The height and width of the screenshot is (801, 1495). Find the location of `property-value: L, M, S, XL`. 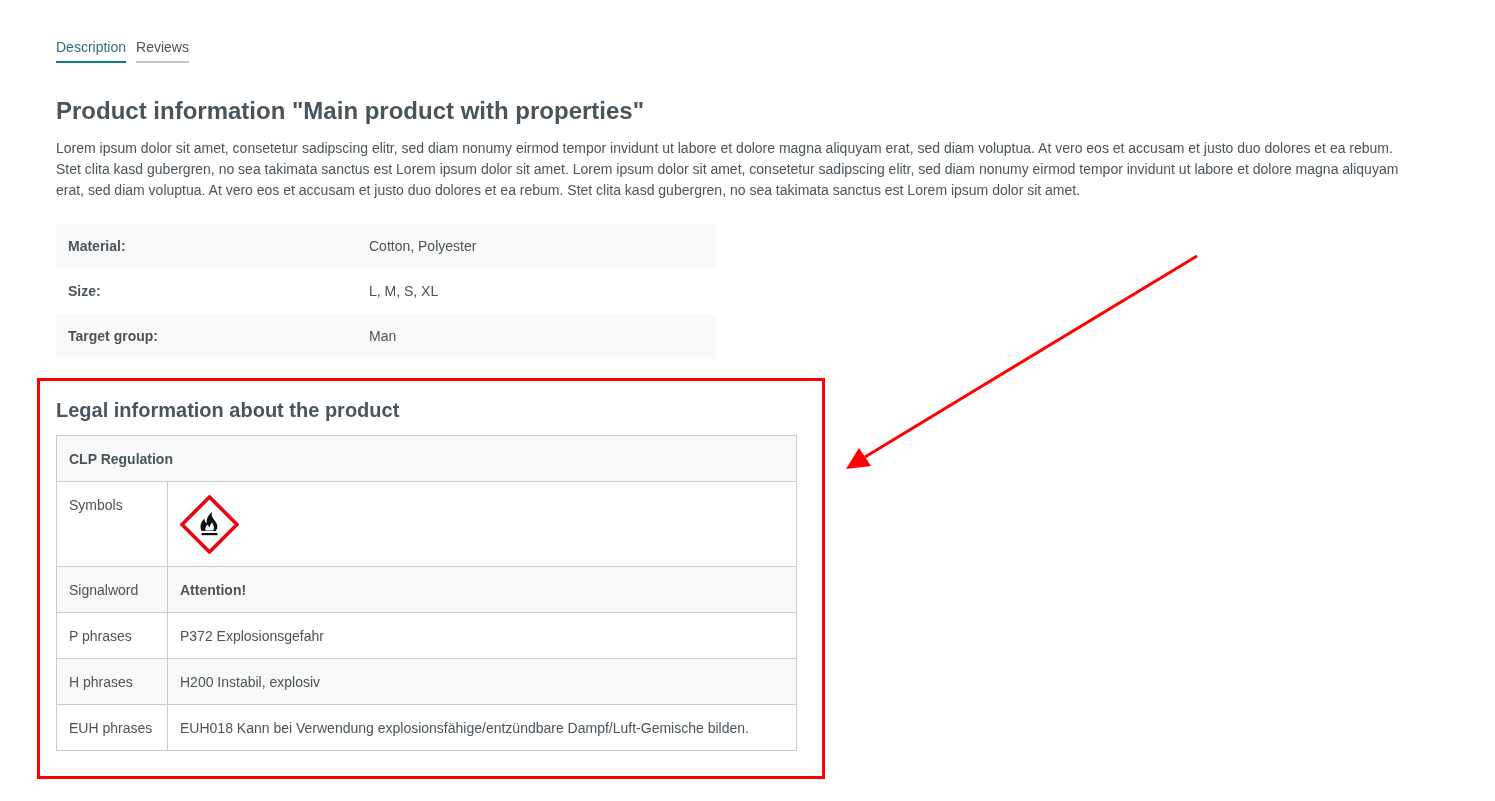

property-value: L, M, S, XL is located at coordinates (536, 291).